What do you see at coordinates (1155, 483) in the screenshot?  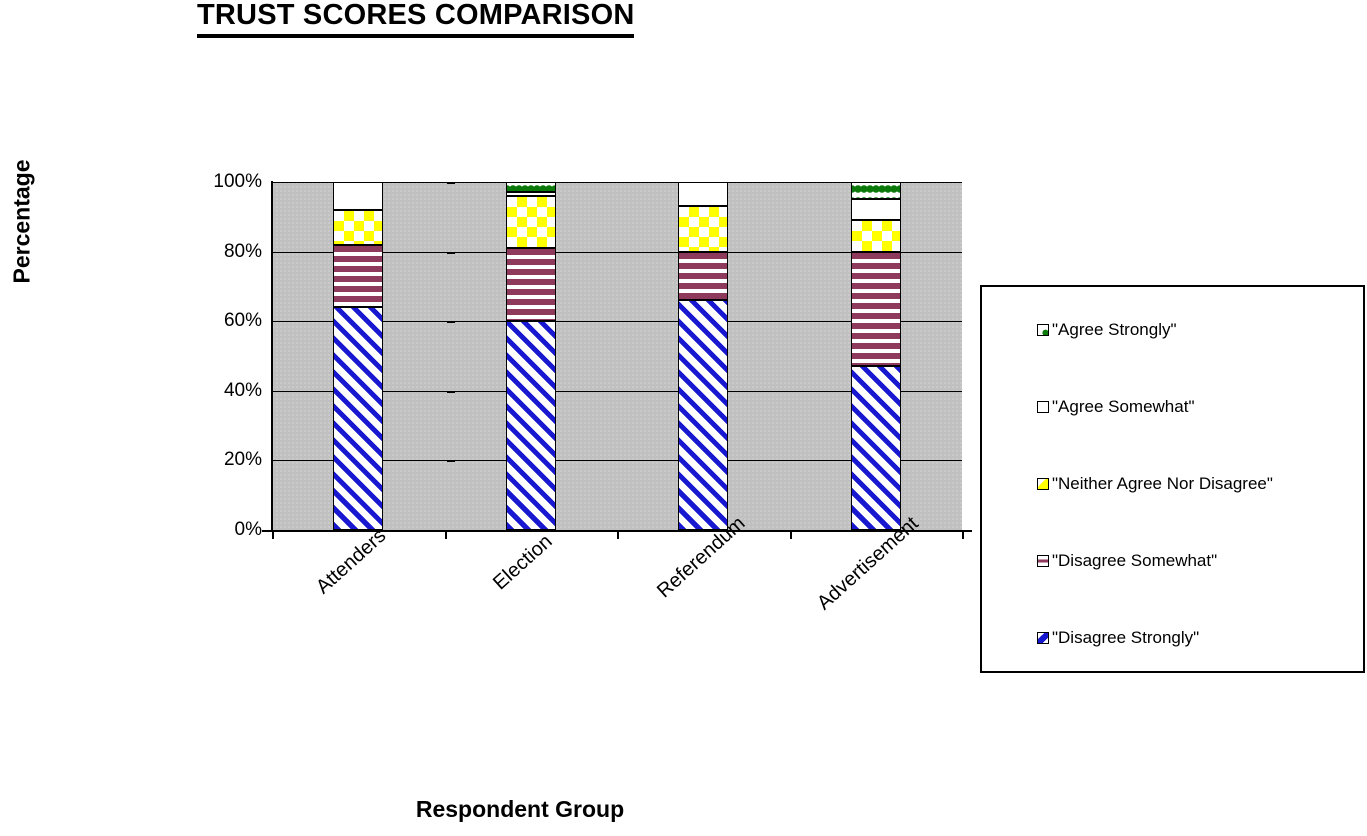 I see `legend-item: "Neither Agree Nor Disagree"` at bounding box center [1155, 483].